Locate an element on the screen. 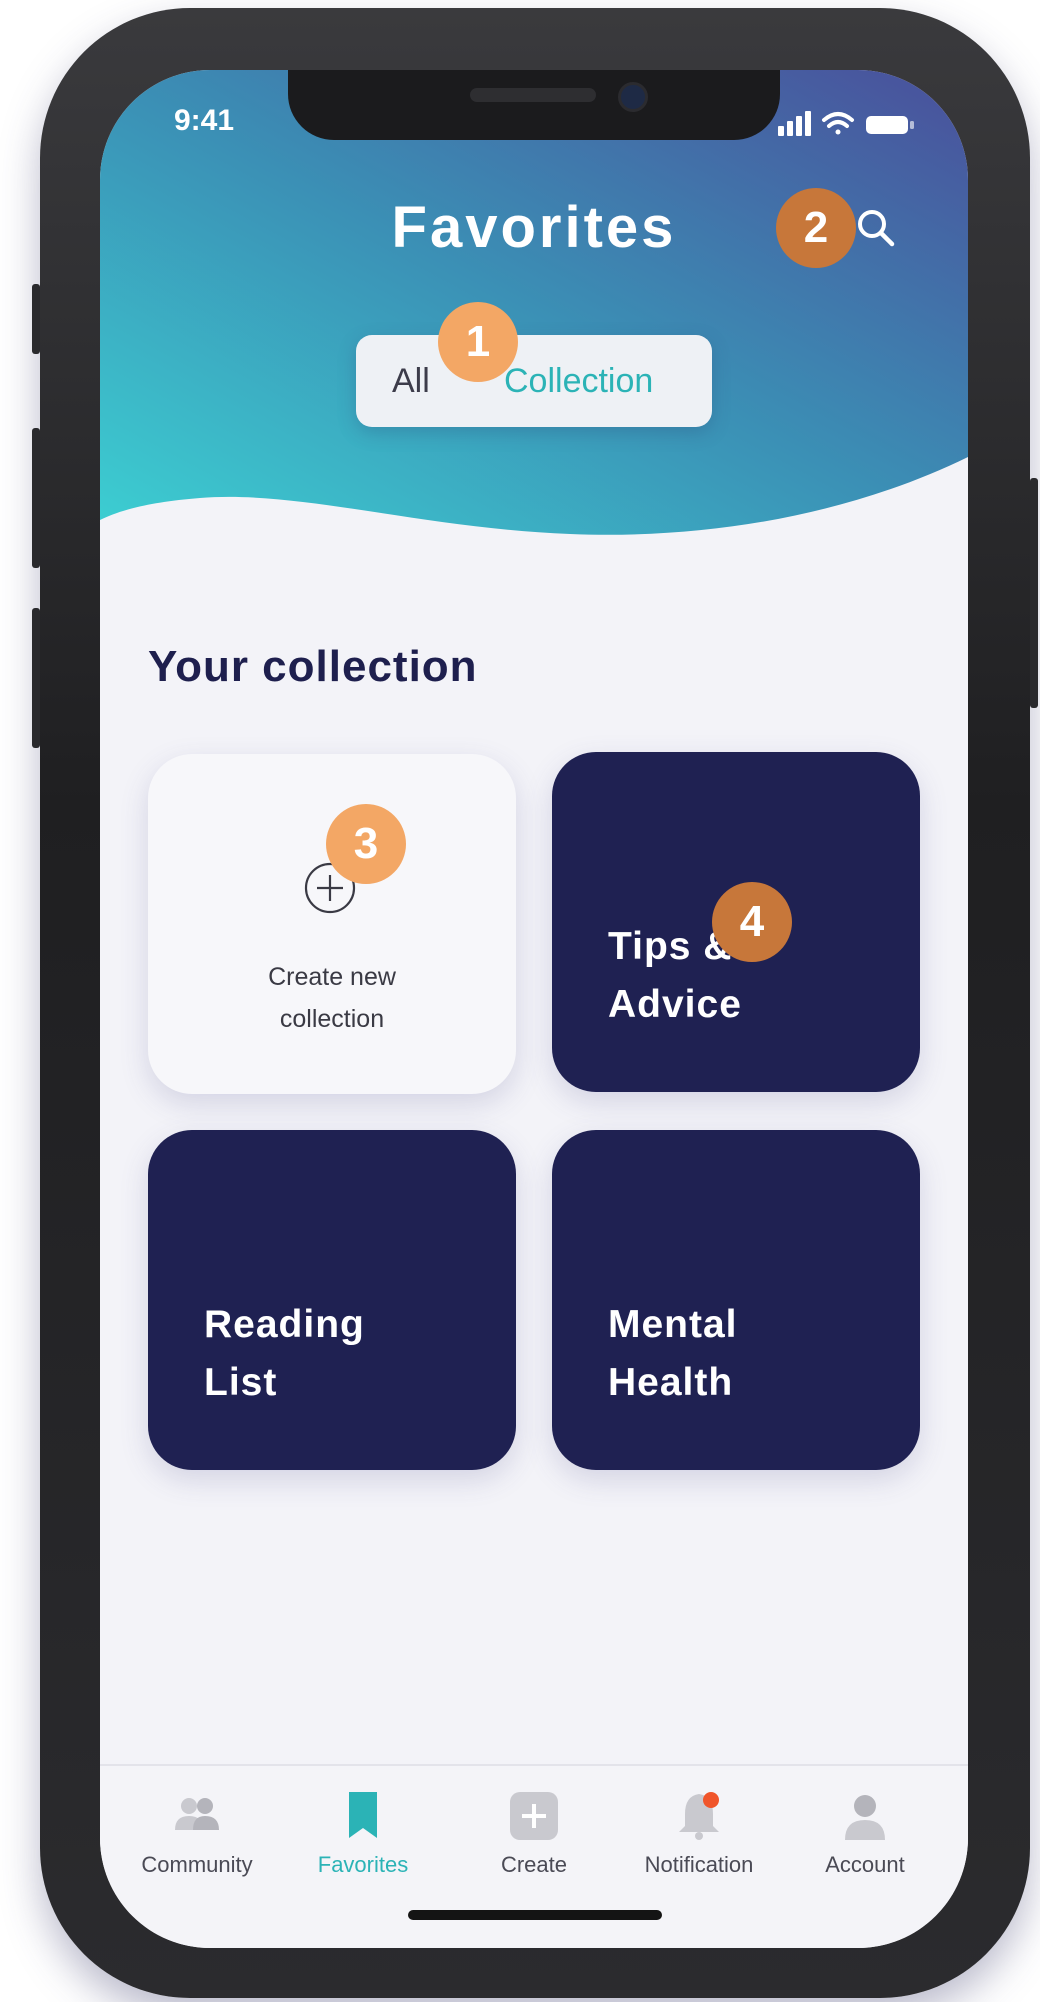  tab-label: Notification is located at coordinates (699, 1864).